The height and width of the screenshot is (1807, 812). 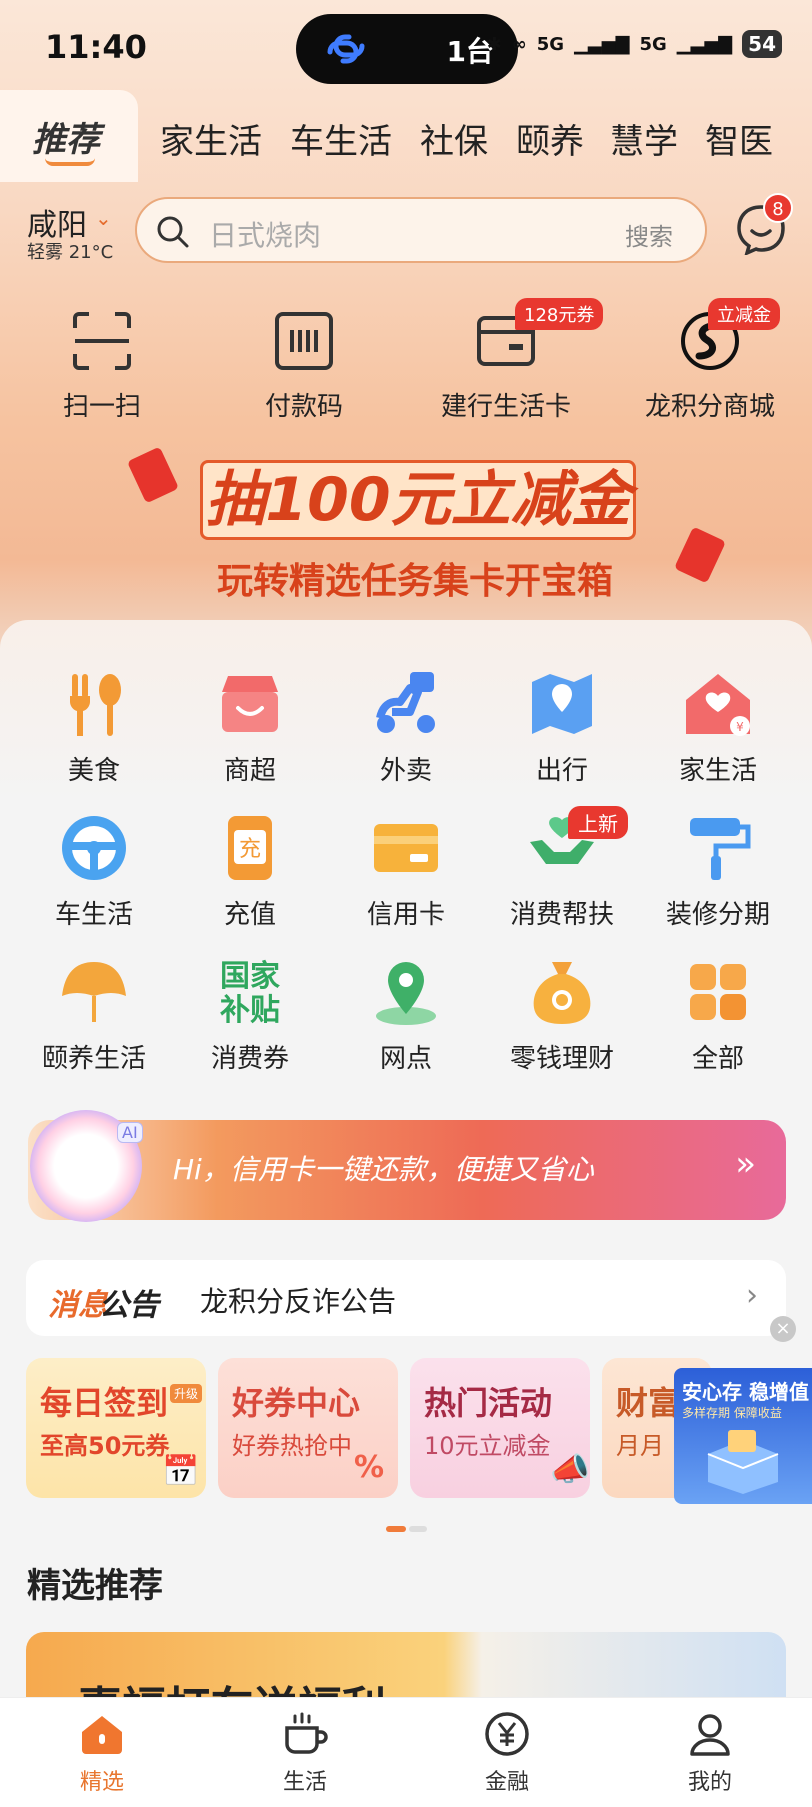 I want to click on close-icon: ×, so click(x=783, y=1329).